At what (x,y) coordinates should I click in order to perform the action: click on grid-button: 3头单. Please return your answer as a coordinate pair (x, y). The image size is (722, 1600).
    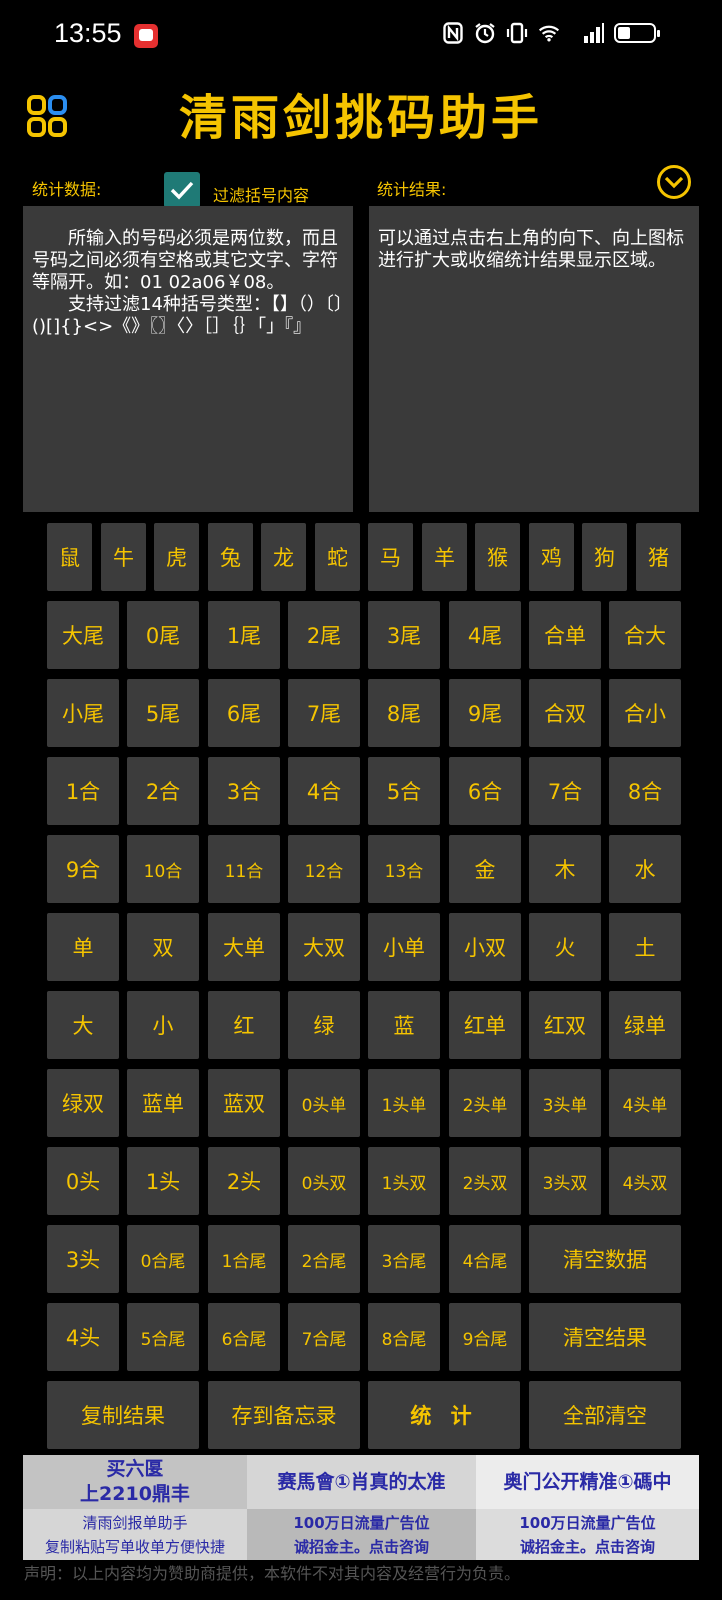
    Looking at the image, I should click on (565, 1103).